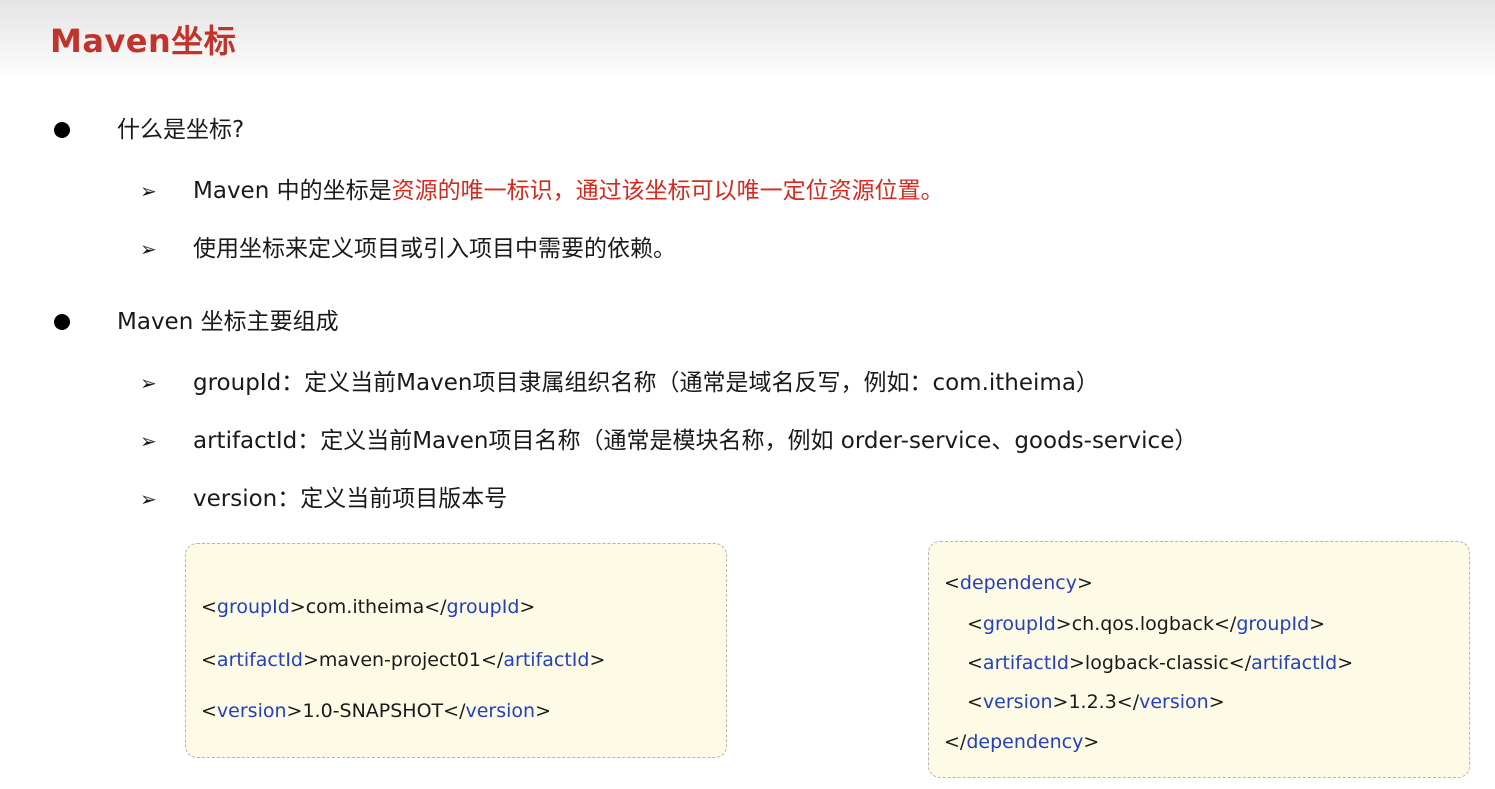 The width and height of the screenshot is (1495, 789). I want to click on bullet-item: Maven 中的坐标是资源的唯一标识，通过该坐标可以唯一定位资源位置。, so click(568, 191).